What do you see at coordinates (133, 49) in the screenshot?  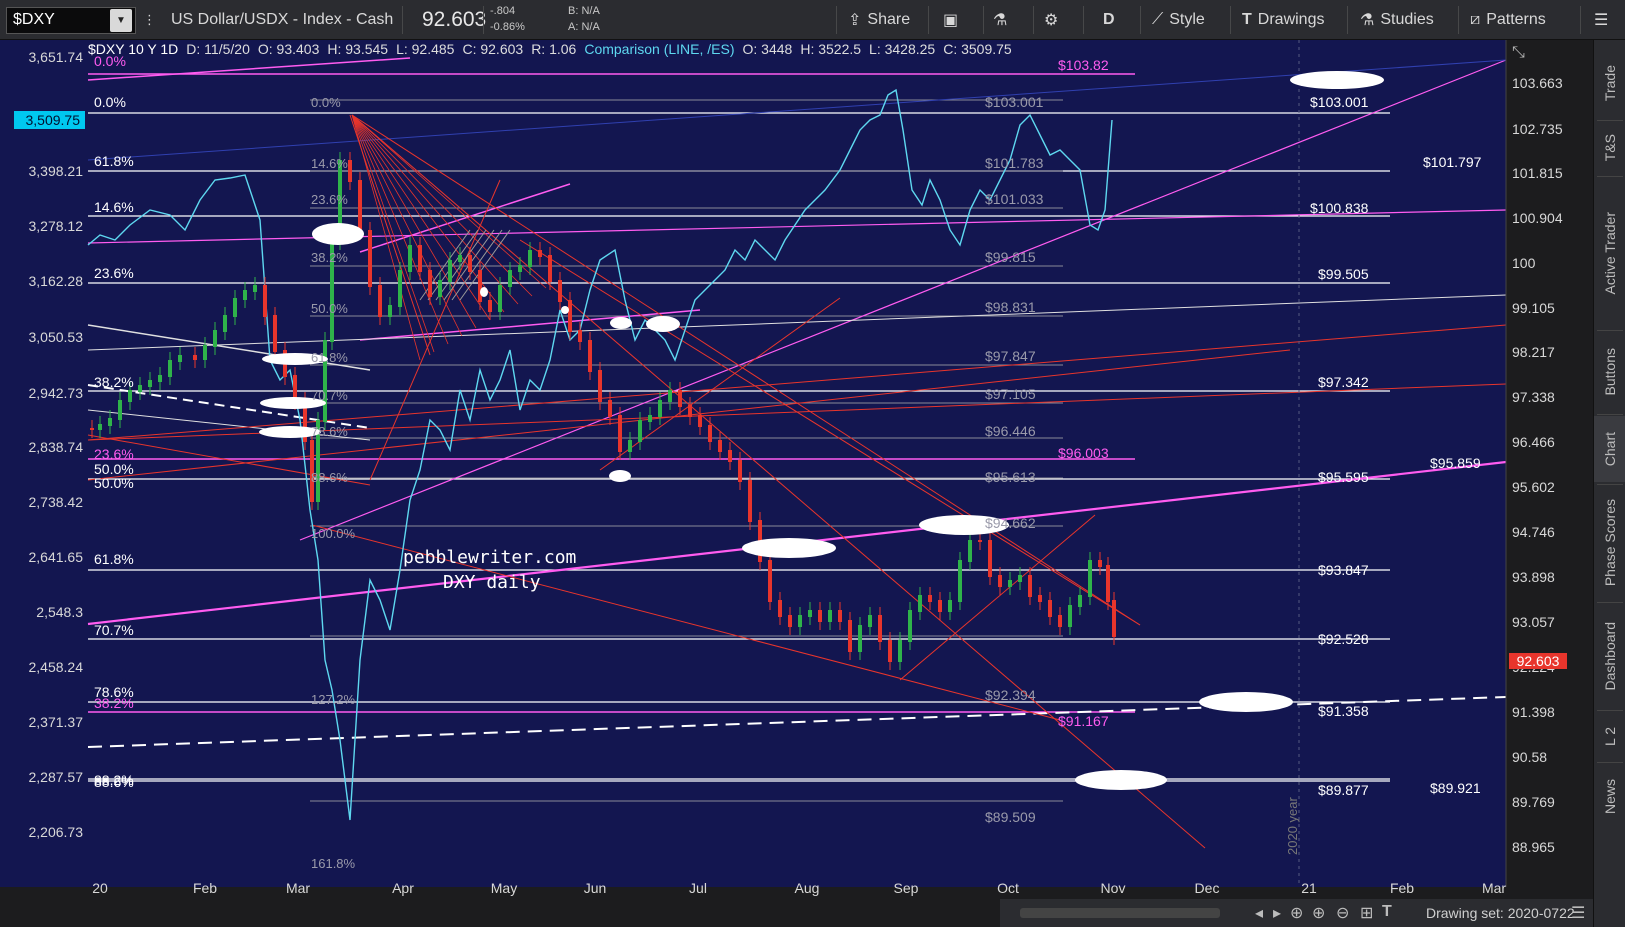 I see `legend-study: $DXY 10 Y 1D` at bounding box center [133, 49].